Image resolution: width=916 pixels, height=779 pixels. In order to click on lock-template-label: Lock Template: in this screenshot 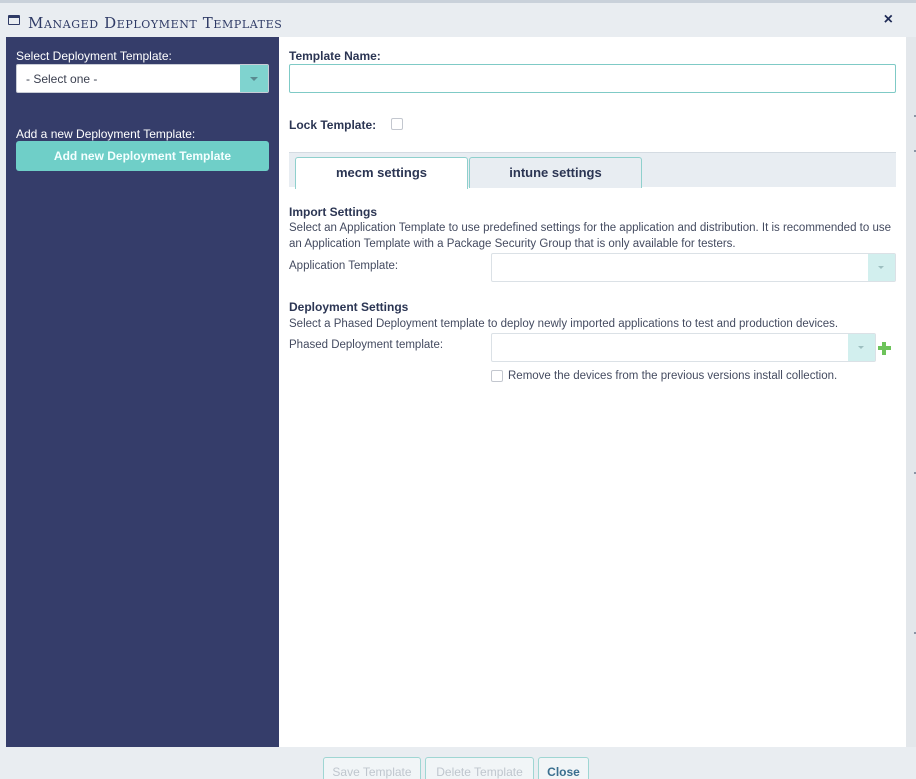, I will do `click(333, 125)`.